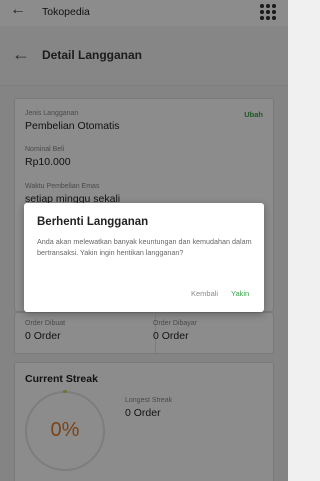 Image resolution: width=320 pixels, height=481 pixels. Describe the element at coordinates (204, 293) in the screenshot. I see `cancel-button: Kembali` at that location.